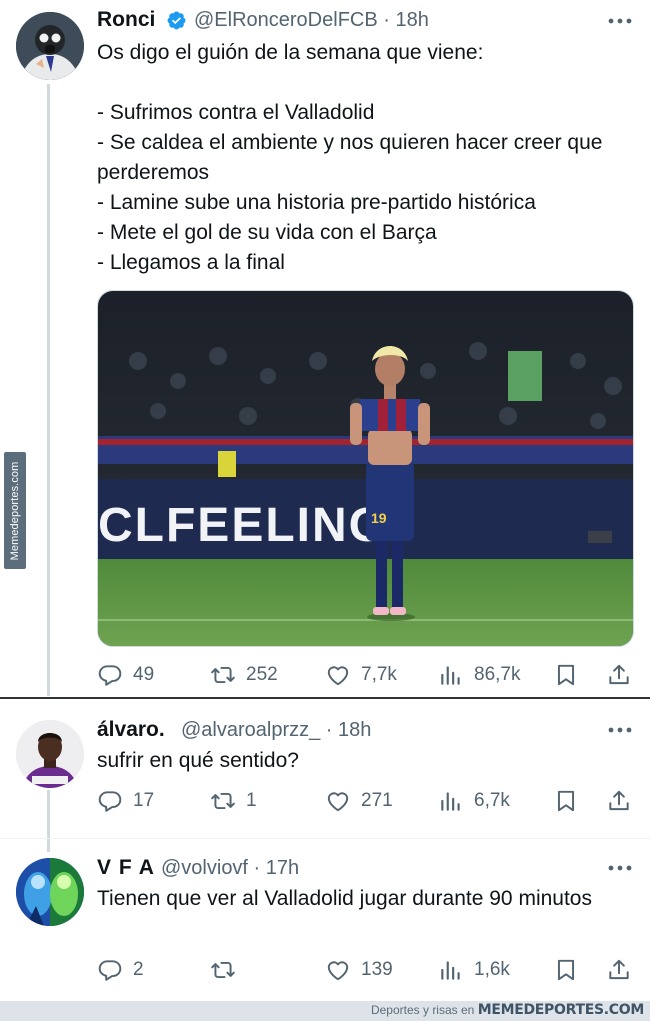  Describe the element at coordinates (377, 800) in the screenshot. I see `like-count: 271` at that location.